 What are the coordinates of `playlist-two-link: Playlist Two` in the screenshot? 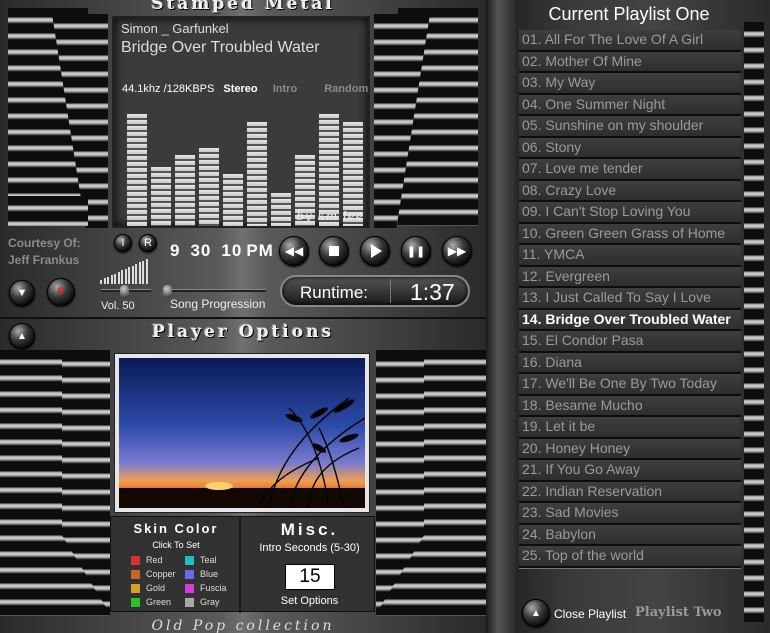 It's located at (678, 612).